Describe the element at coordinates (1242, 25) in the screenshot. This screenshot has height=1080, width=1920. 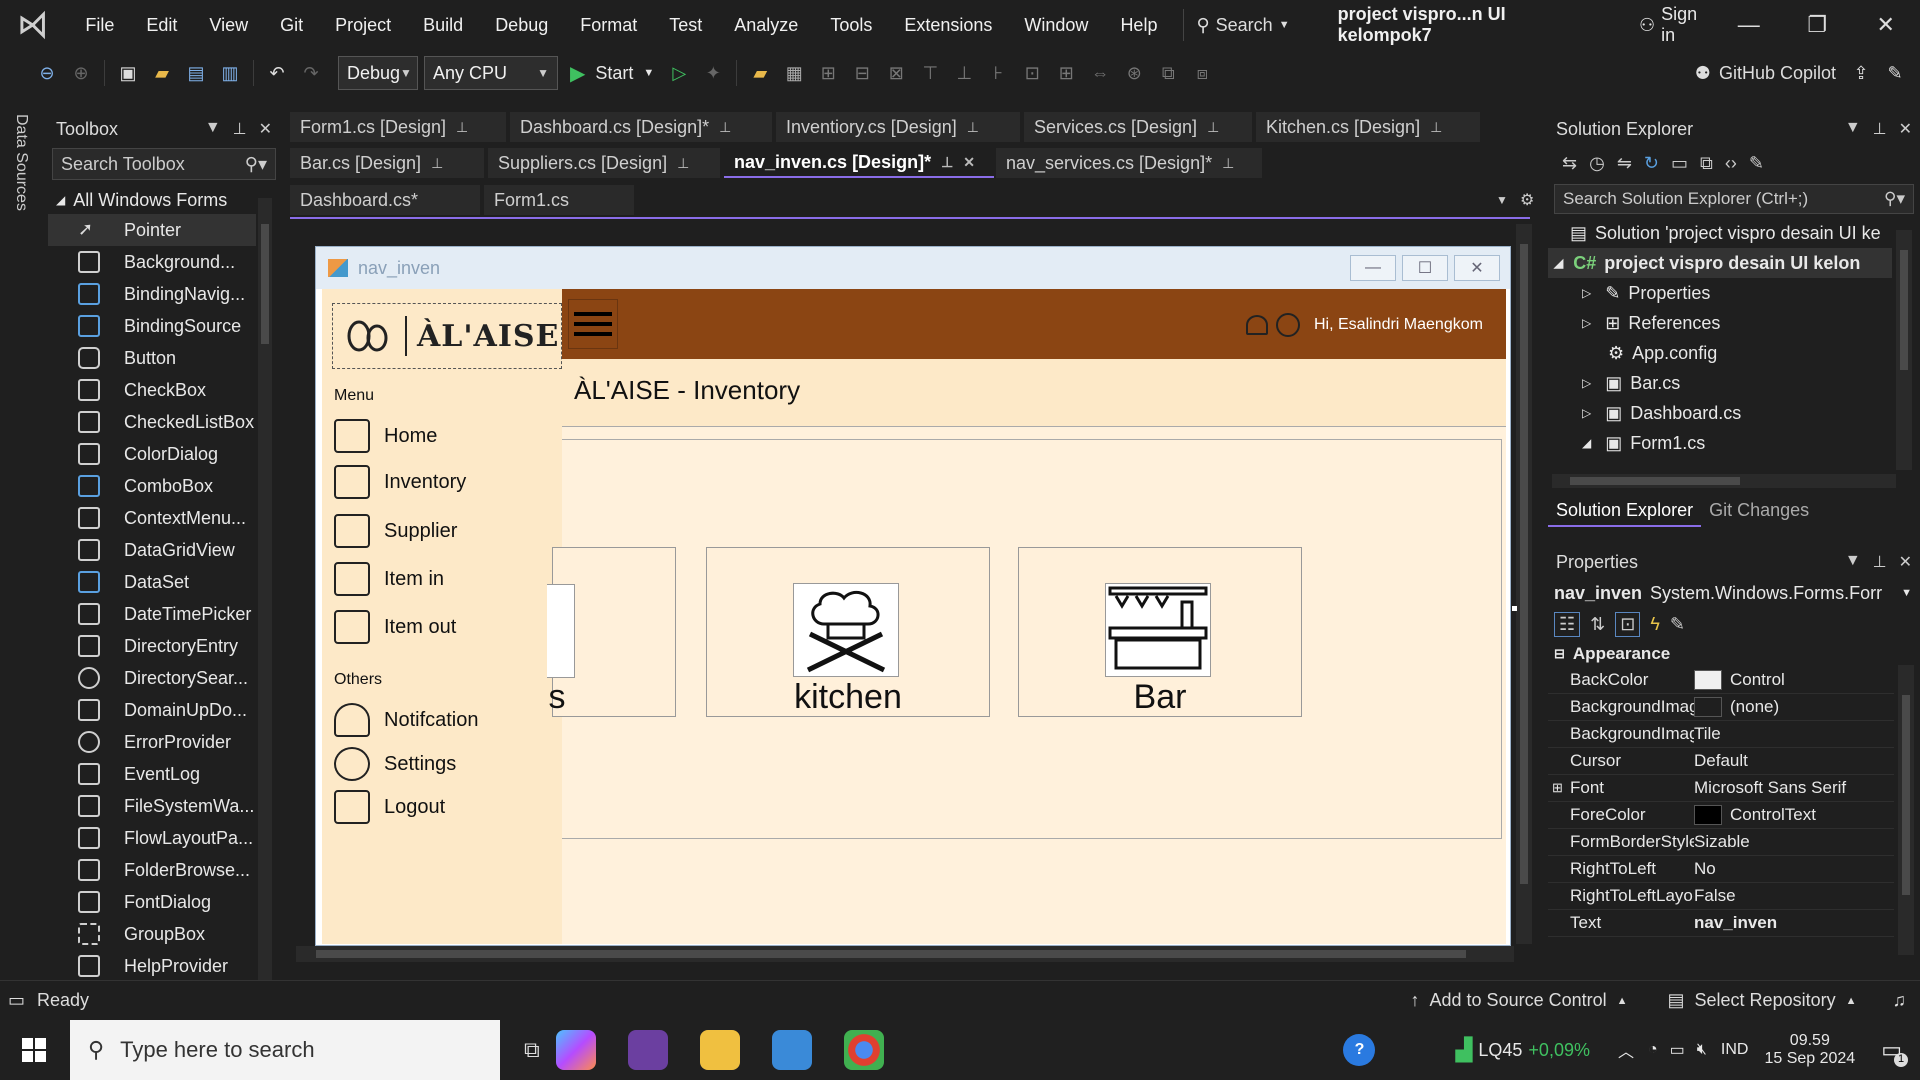
I see `global-search-button: ⚲ Search ▼` at that location.